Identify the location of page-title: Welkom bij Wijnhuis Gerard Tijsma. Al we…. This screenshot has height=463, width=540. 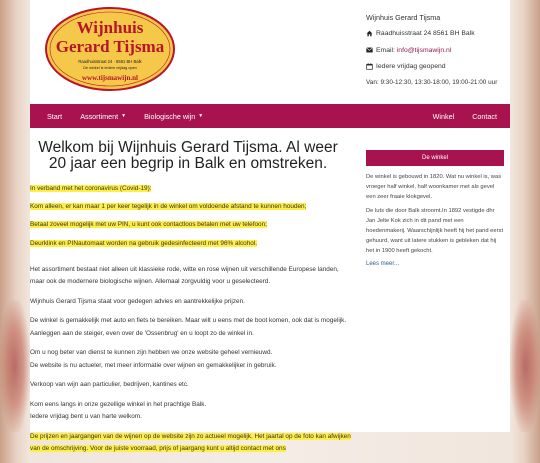
(188, 155).